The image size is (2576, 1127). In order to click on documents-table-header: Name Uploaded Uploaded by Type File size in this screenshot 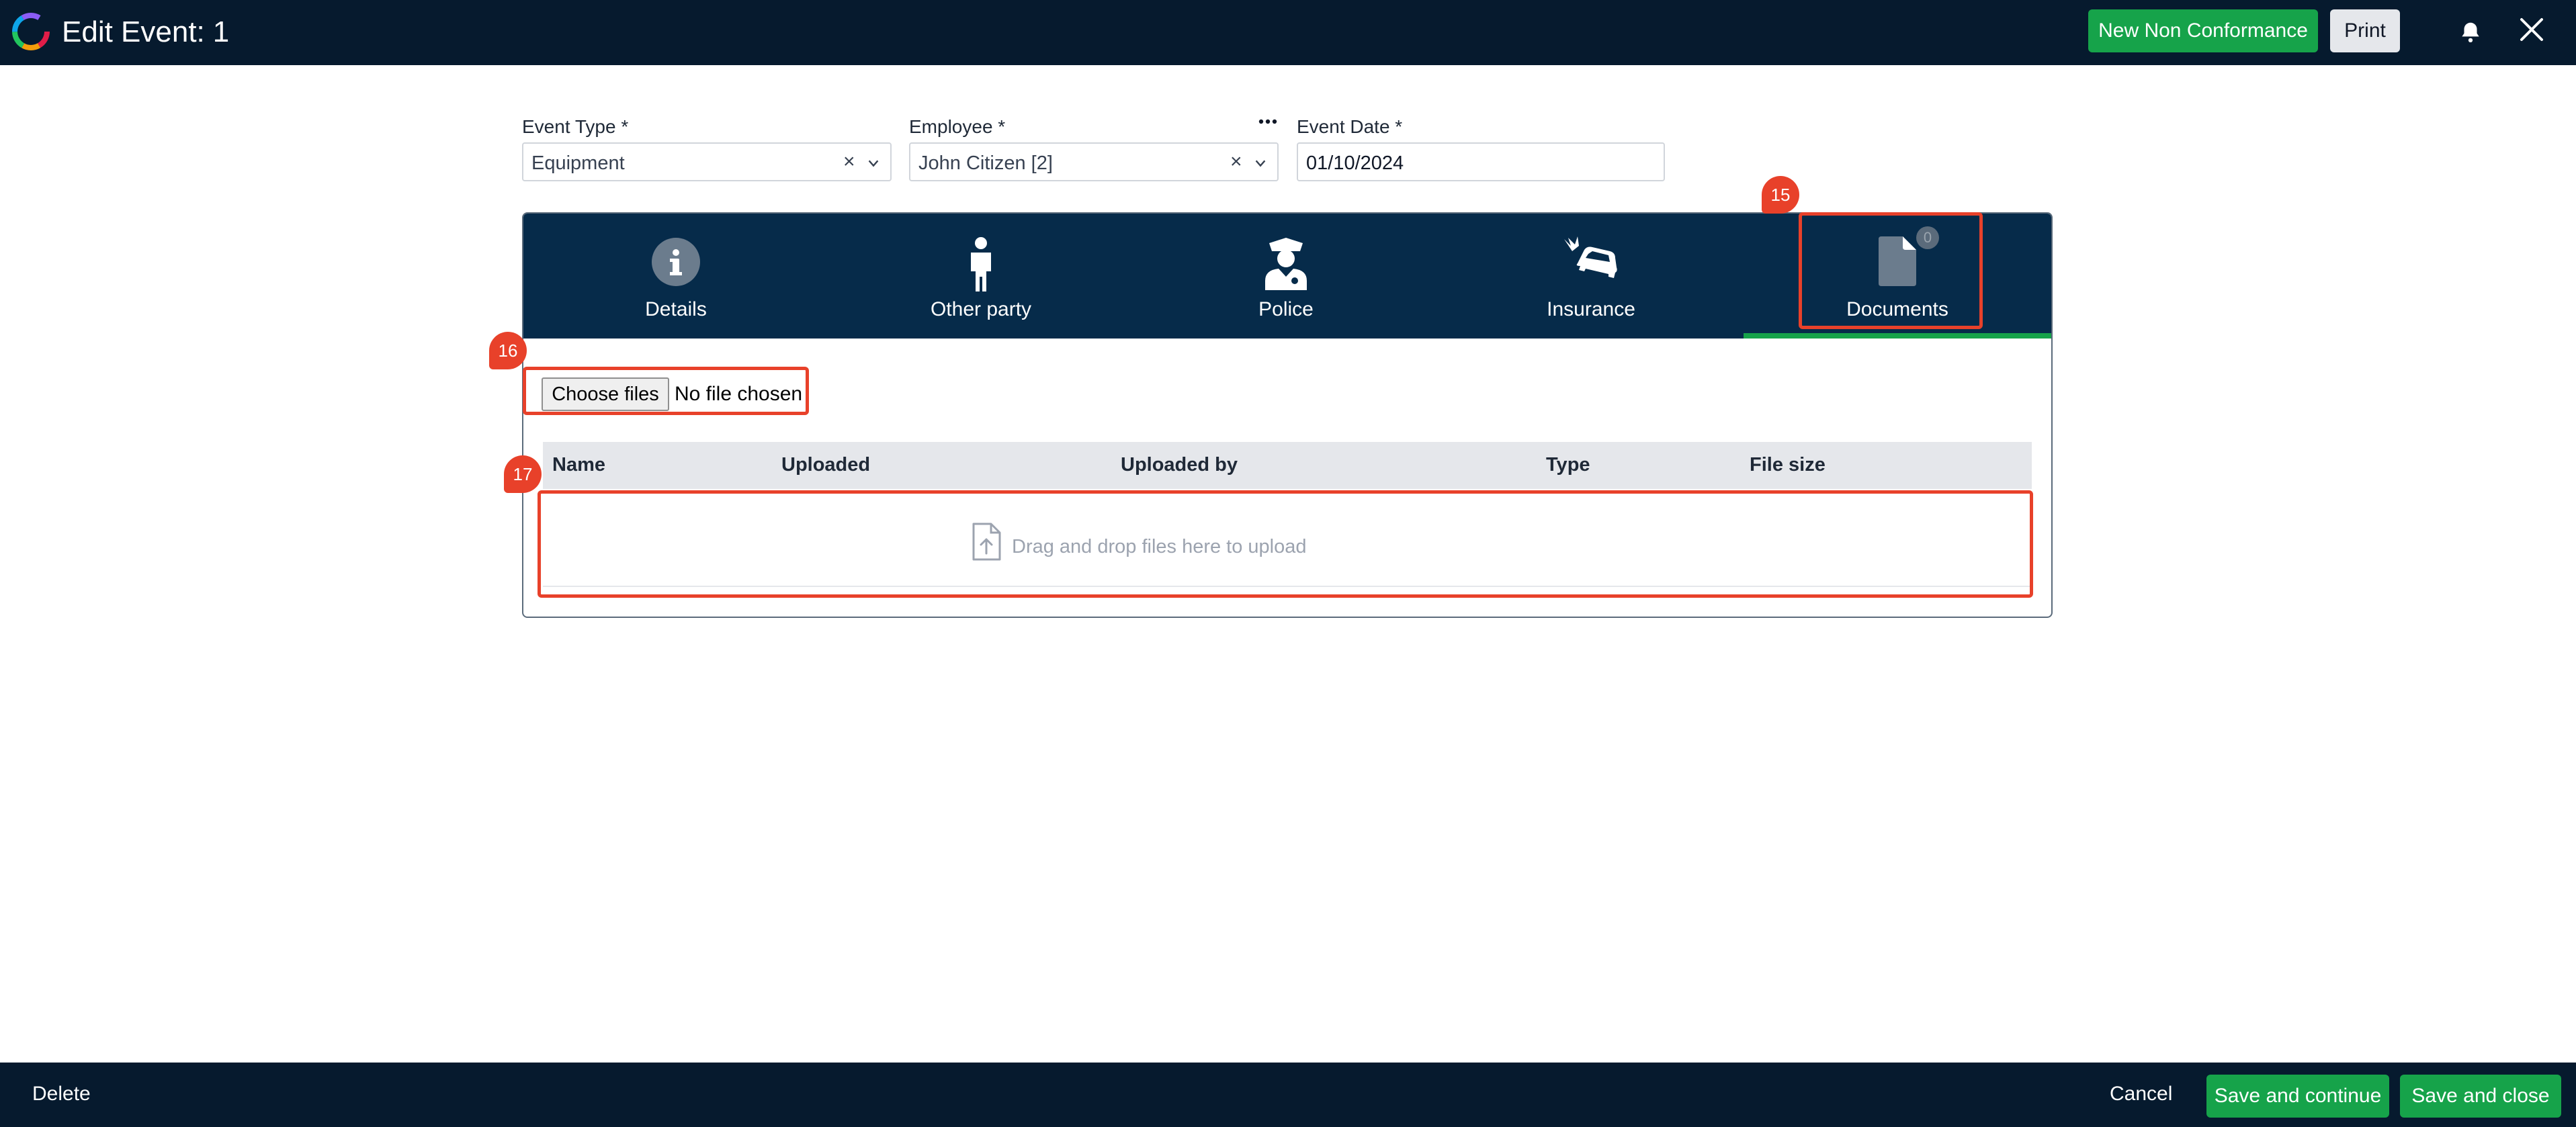, I will do `click(1287, 465)`.